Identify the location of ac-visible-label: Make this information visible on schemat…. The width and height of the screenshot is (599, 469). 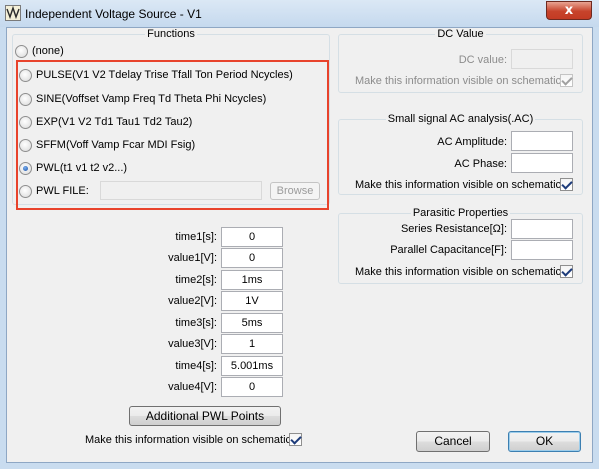
(460, 185).